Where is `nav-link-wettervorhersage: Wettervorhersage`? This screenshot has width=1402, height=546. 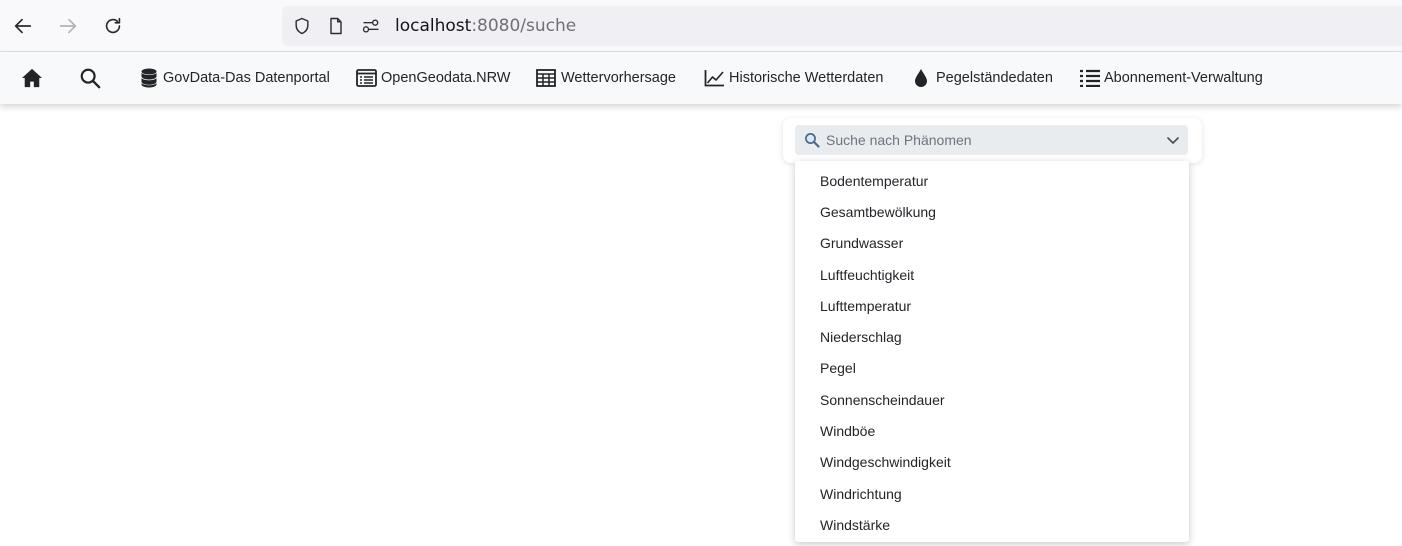
nav-link-wettervorhersage: Wettervorhersage is located at coordinates (605, 78).